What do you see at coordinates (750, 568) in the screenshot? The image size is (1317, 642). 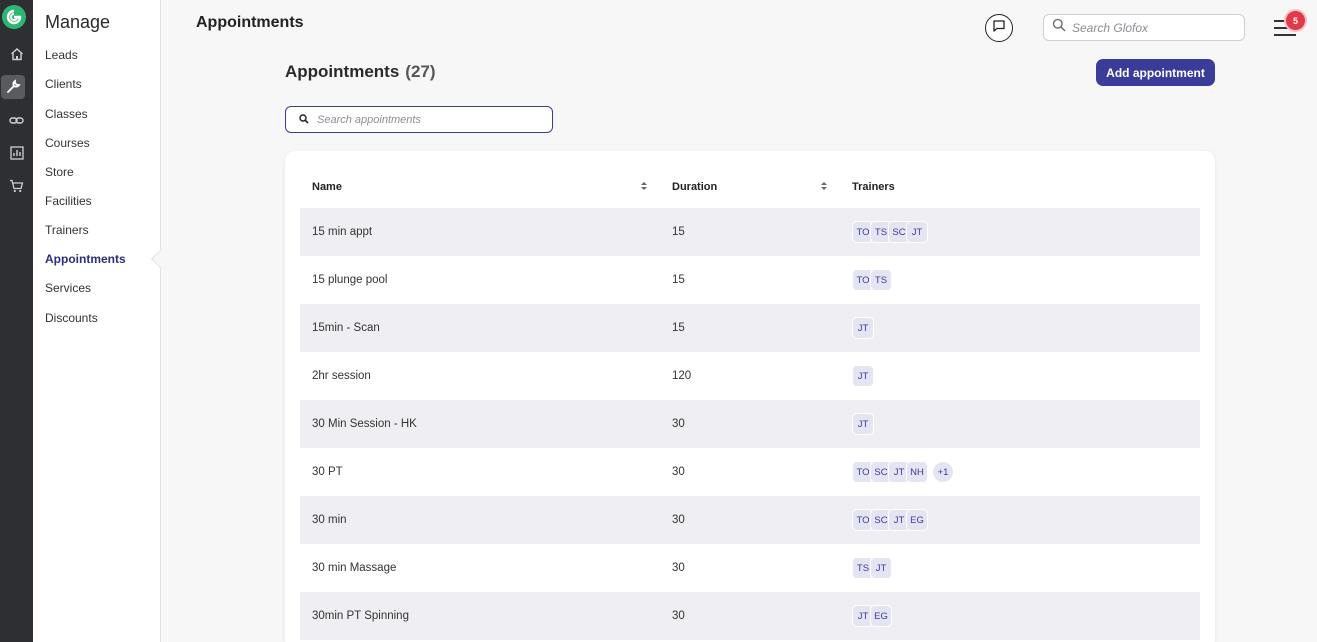 I see `table-row: 30 min Massage 30 TS JT` at bounding box center [750, 568].